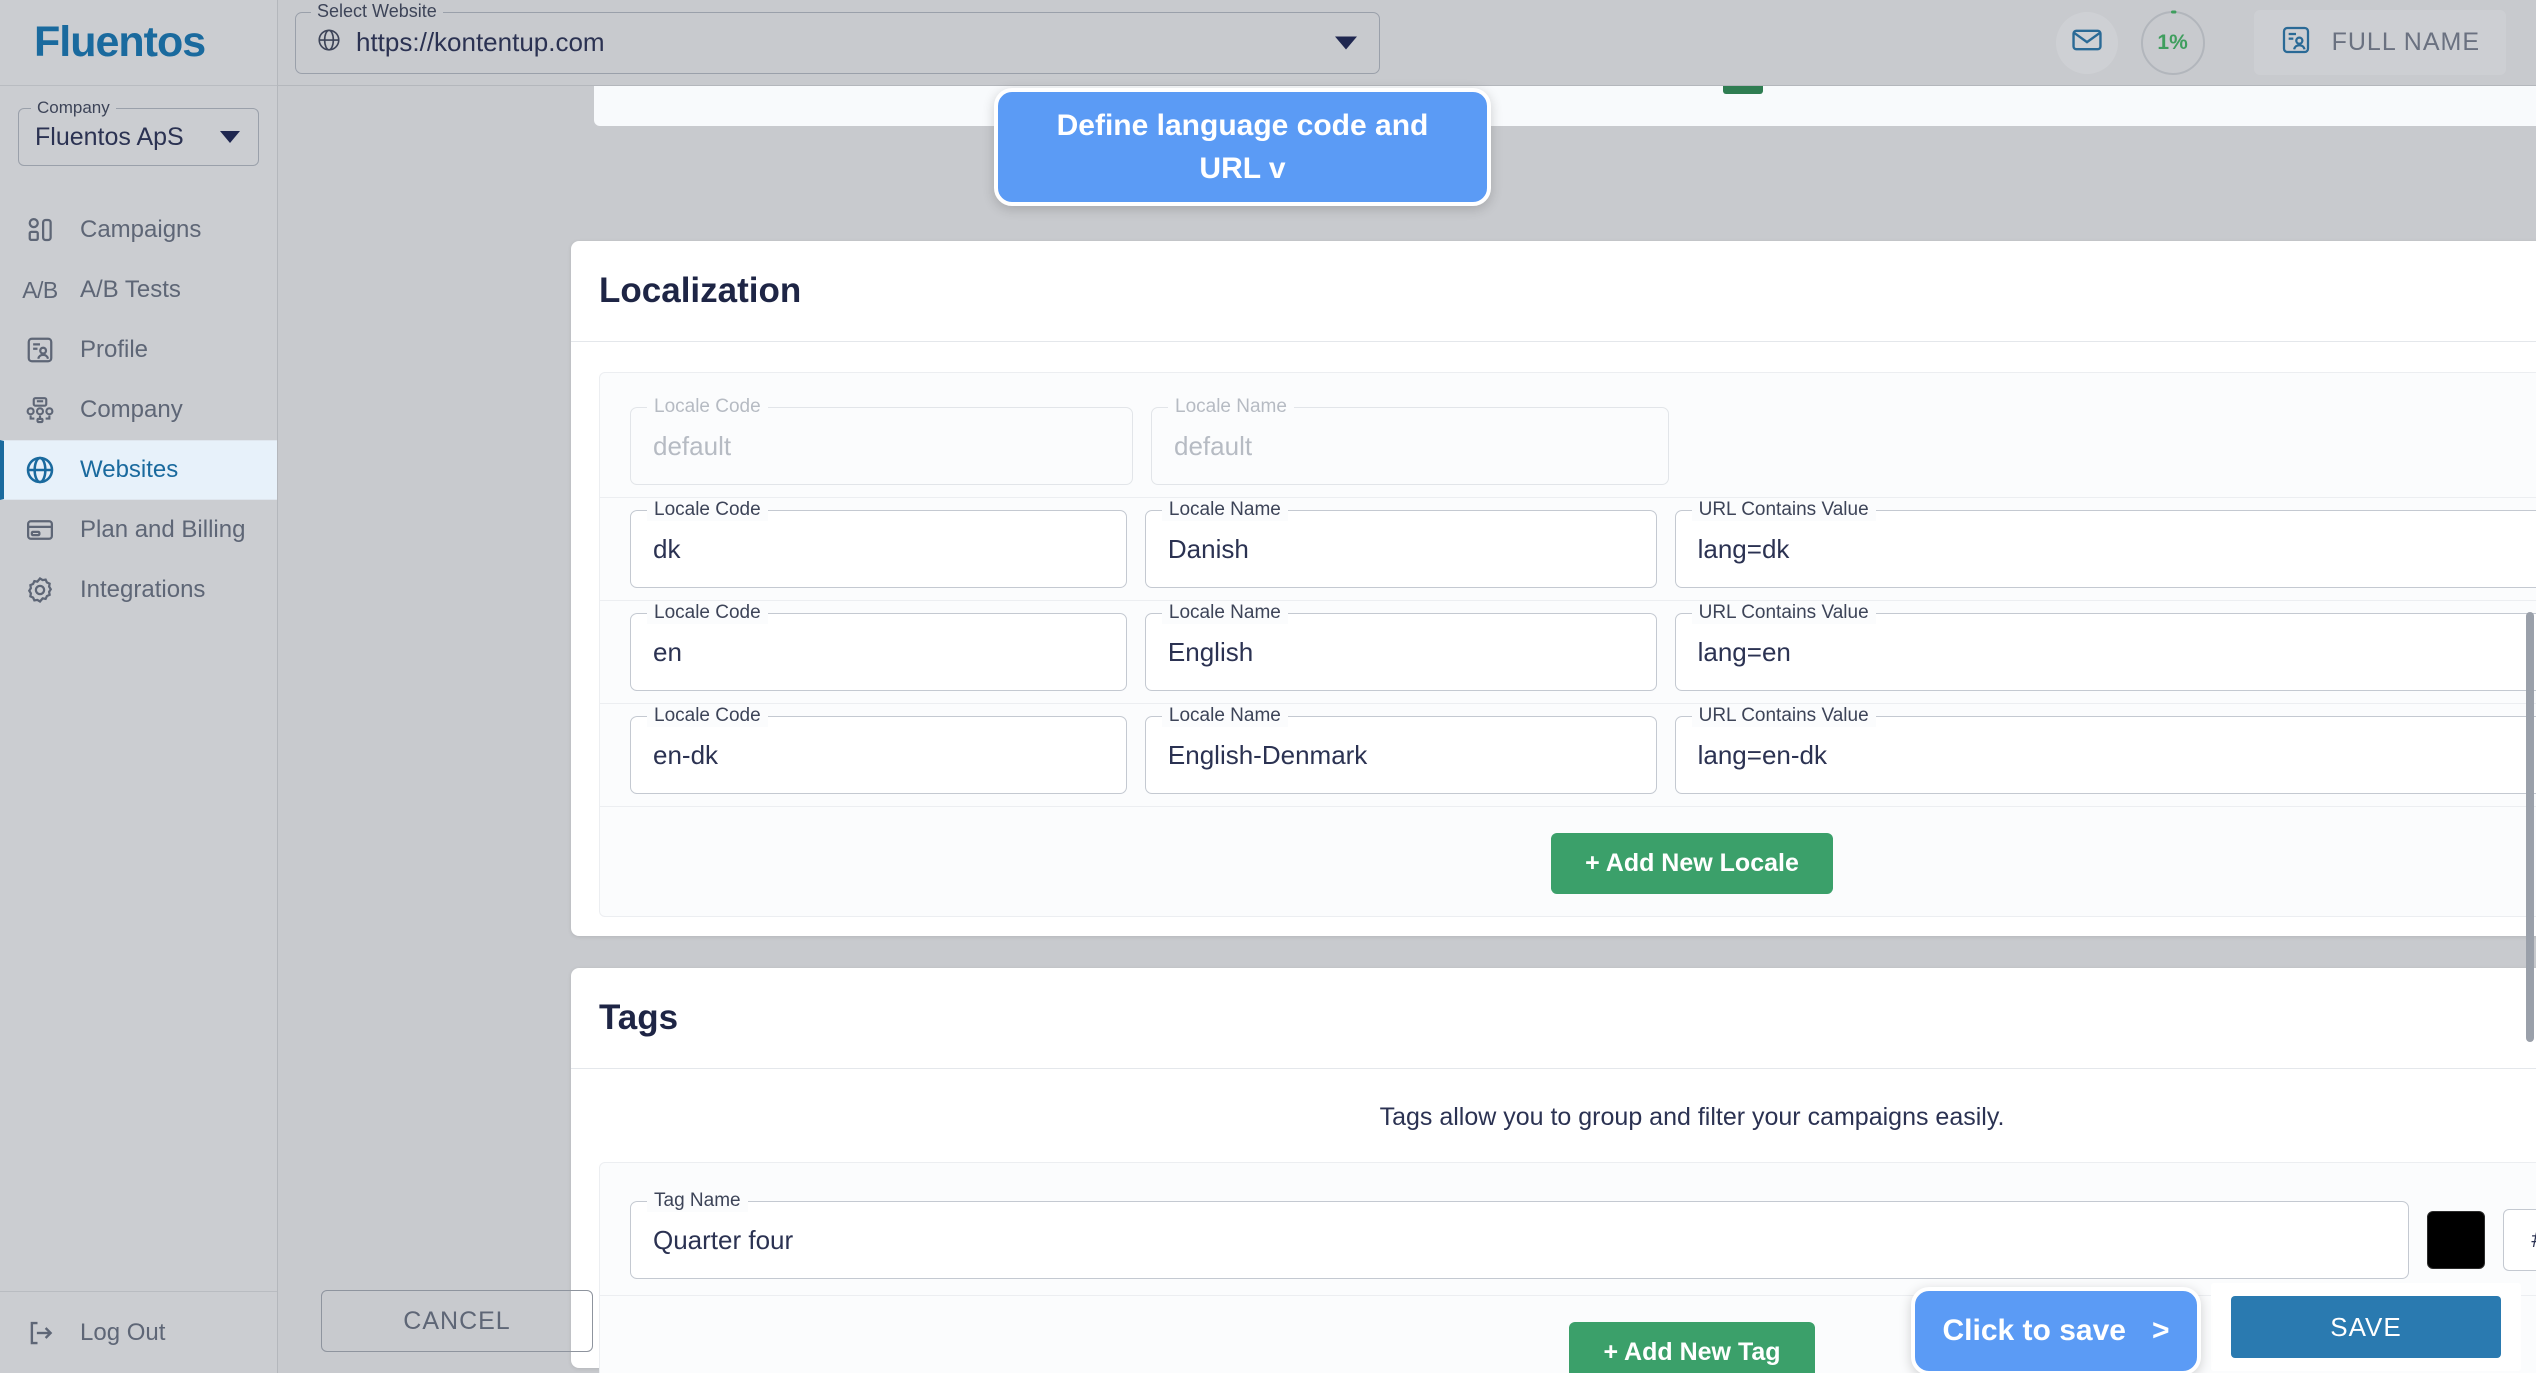 The width and height of the screenshot is (2536, 1373). I want to click on field-placeholder: default, so click(1213, 445).